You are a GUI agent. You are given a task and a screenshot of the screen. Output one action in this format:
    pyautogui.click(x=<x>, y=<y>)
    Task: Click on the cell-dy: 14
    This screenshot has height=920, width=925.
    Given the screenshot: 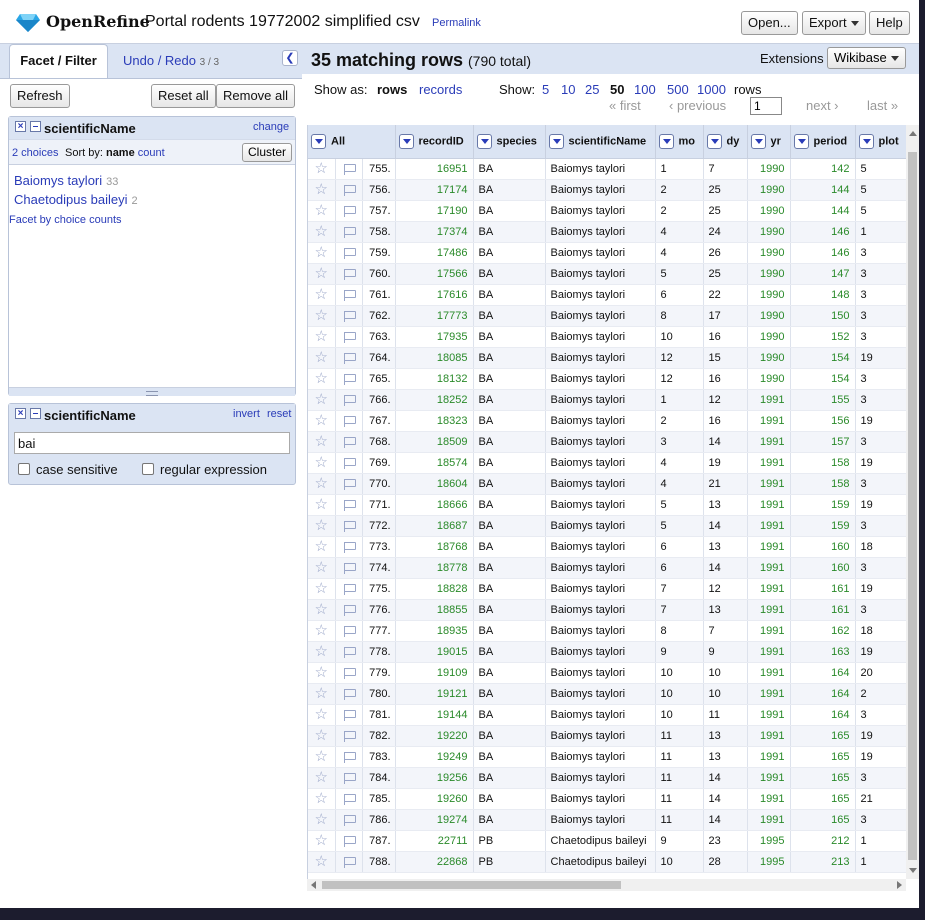 What is the action you would take?
    pyautogui.click(x=725, y=442)
    